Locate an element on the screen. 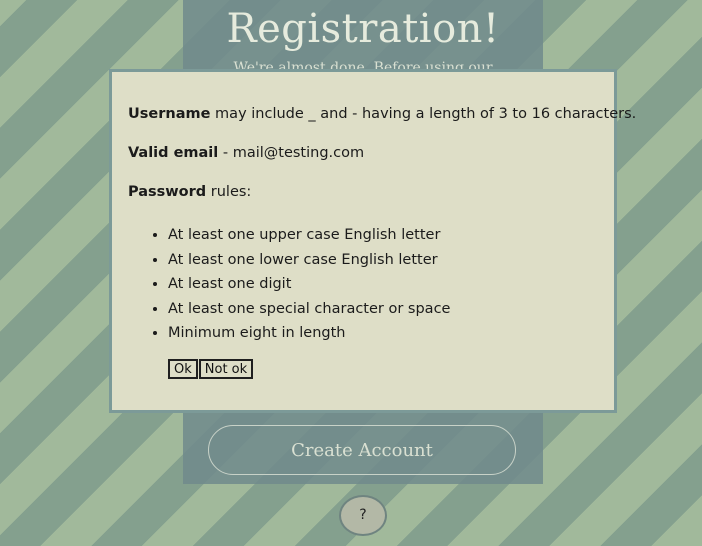 This screenshot has height=546, width=702. help-button: ? is located at coordinates (363, 515).